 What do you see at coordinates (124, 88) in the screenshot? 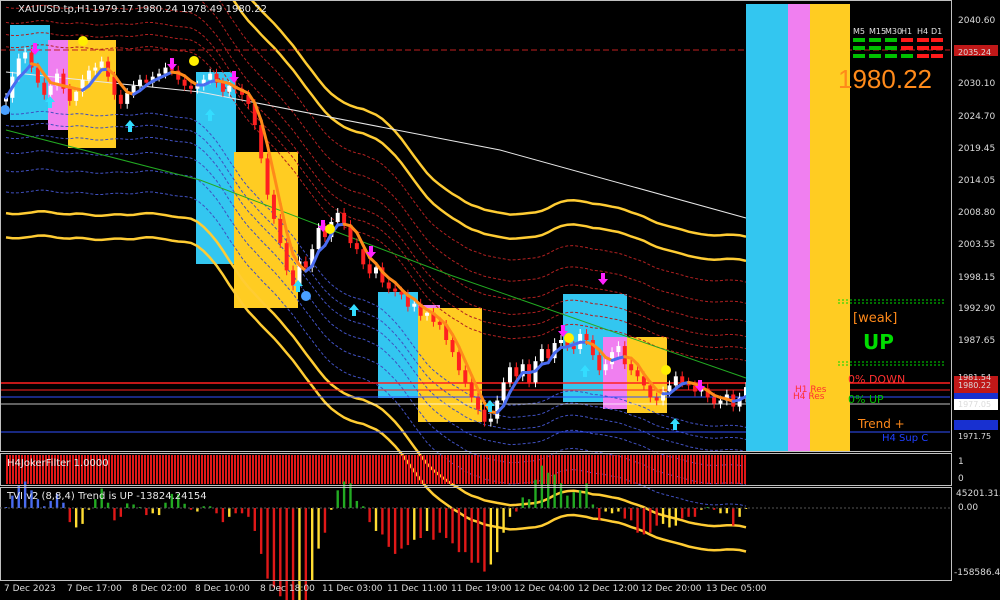
I see `trend-ma-segment` at bounding box center [124, 88].